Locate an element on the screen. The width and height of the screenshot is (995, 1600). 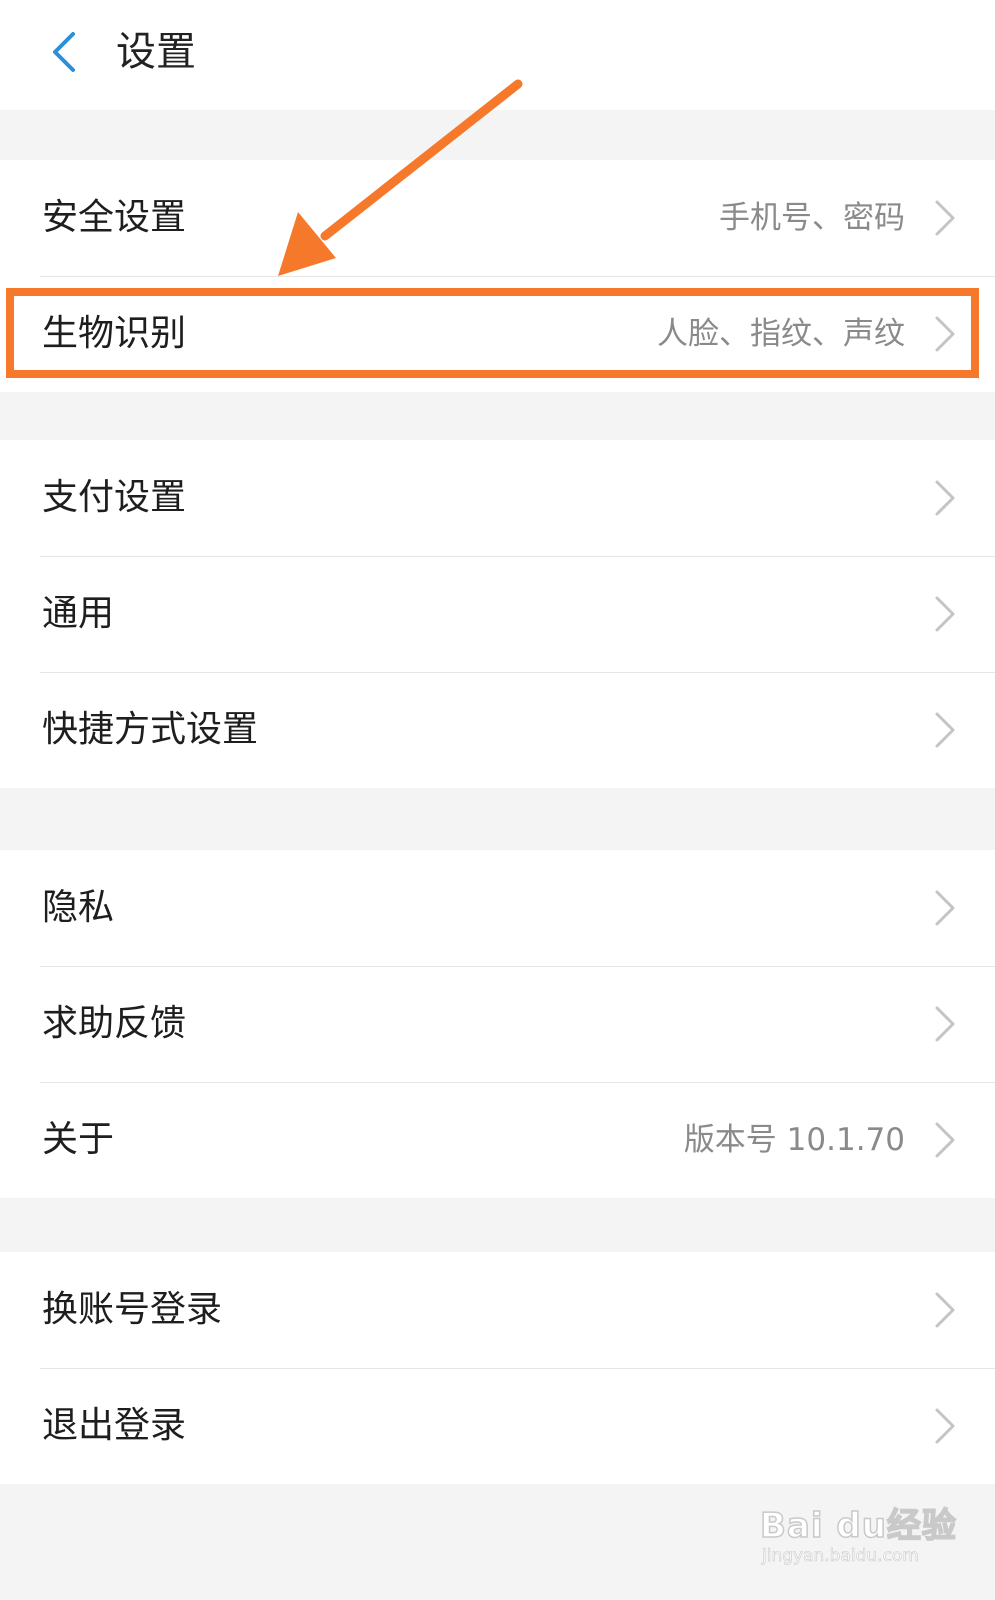
watermark-url: jingyan.baidu.com is located at coordinates (840, 1556).